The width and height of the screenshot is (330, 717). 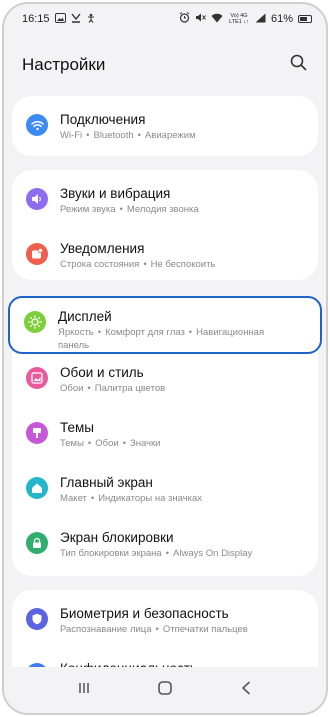 I want to click on recent-apps-icon, so click(x=84, y=690).